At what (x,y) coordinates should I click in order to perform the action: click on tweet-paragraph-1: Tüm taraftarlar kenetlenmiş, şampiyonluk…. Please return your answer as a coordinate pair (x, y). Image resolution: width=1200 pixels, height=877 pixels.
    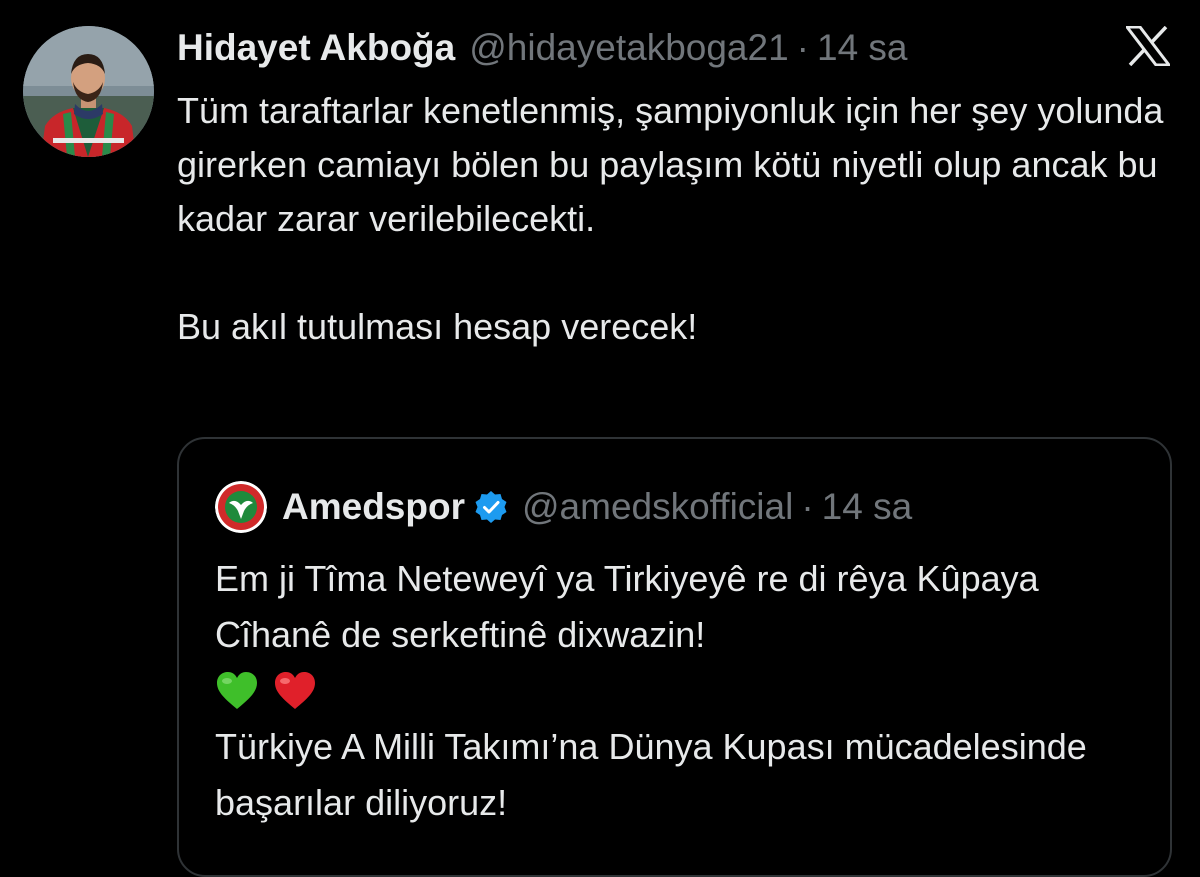
    Looking at the image, I should click on (670, 164).